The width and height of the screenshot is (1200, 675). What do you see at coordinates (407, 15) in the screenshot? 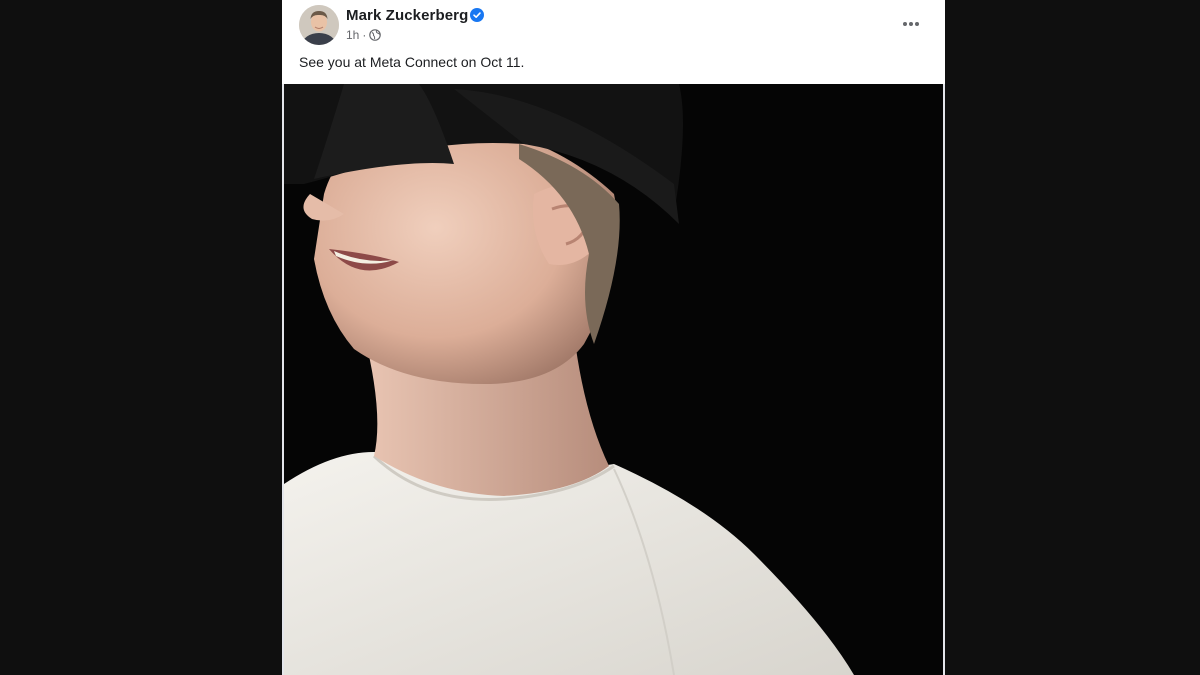
I see `author-name: Mark Zuckerberg` at bounding box center [407, 15].